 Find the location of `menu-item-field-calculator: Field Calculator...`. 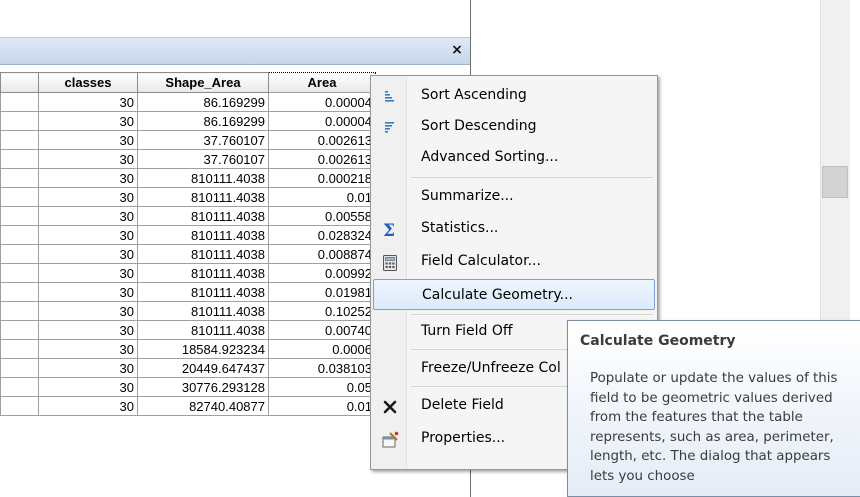

menu-item-field-calculator: Field Calculator... is located at coordinates (514, 261).